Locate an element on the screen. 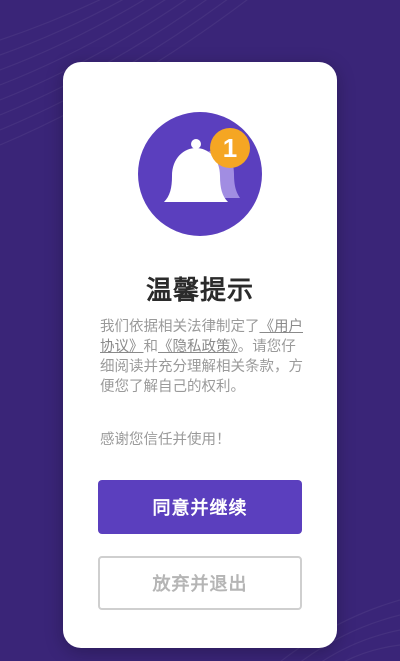 The height and width of the screenshot is (661, 400). agree-and-continue-button: 同意并继续 is located at coordinates (200, 507).